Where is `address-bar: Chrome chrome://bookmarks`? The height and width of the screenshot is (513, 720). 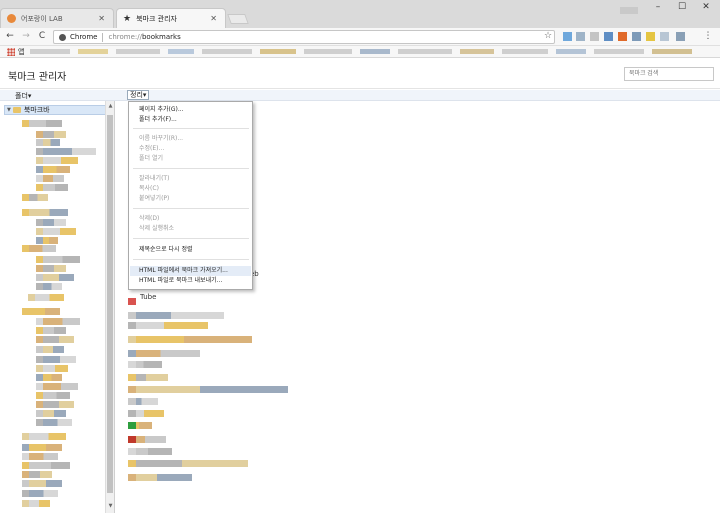 address-bar: Chrome chrome://bookmarks is located at coordinates (304, 37).